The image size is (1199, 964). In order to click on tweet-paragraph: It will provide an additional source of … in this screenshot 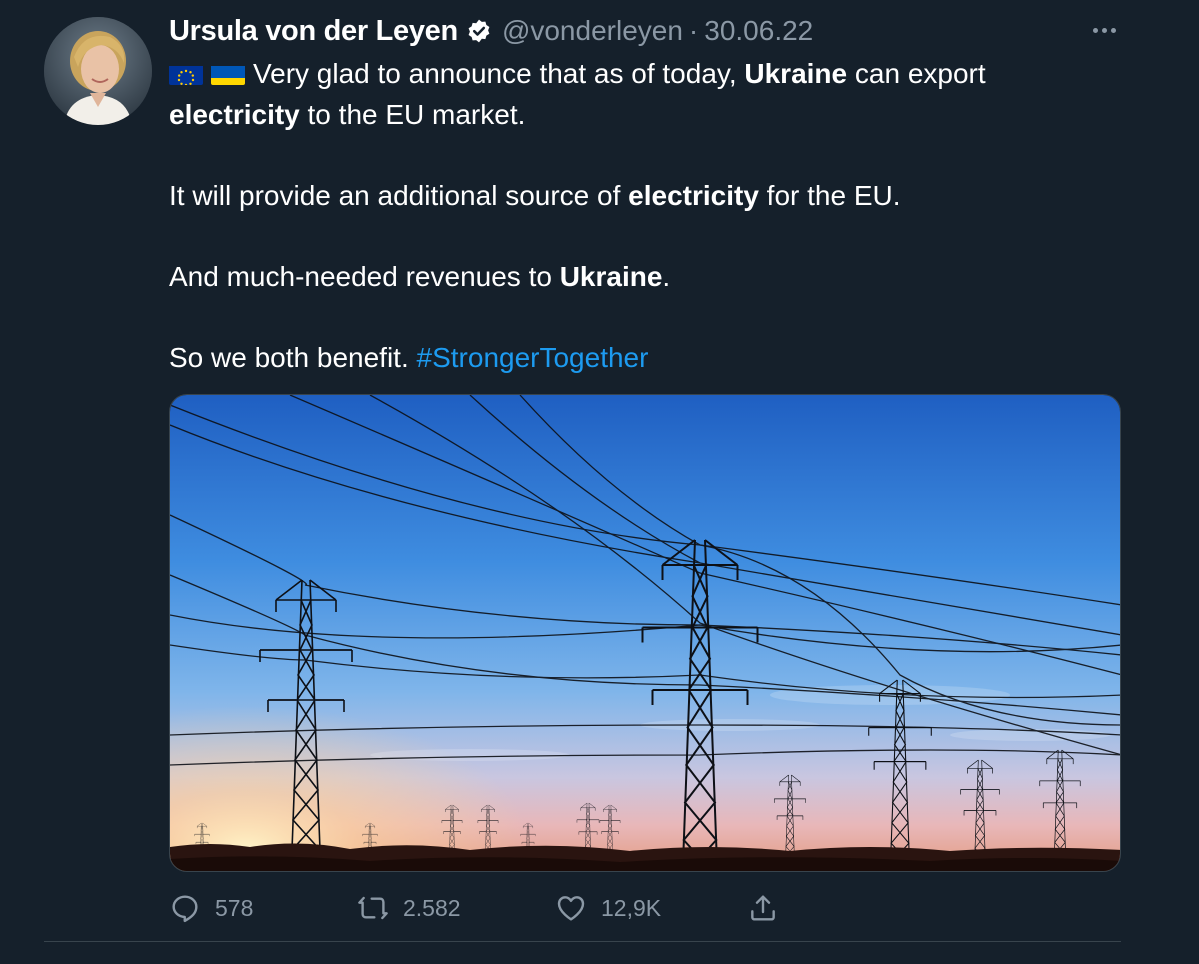, I will do `click(649, 196)`.